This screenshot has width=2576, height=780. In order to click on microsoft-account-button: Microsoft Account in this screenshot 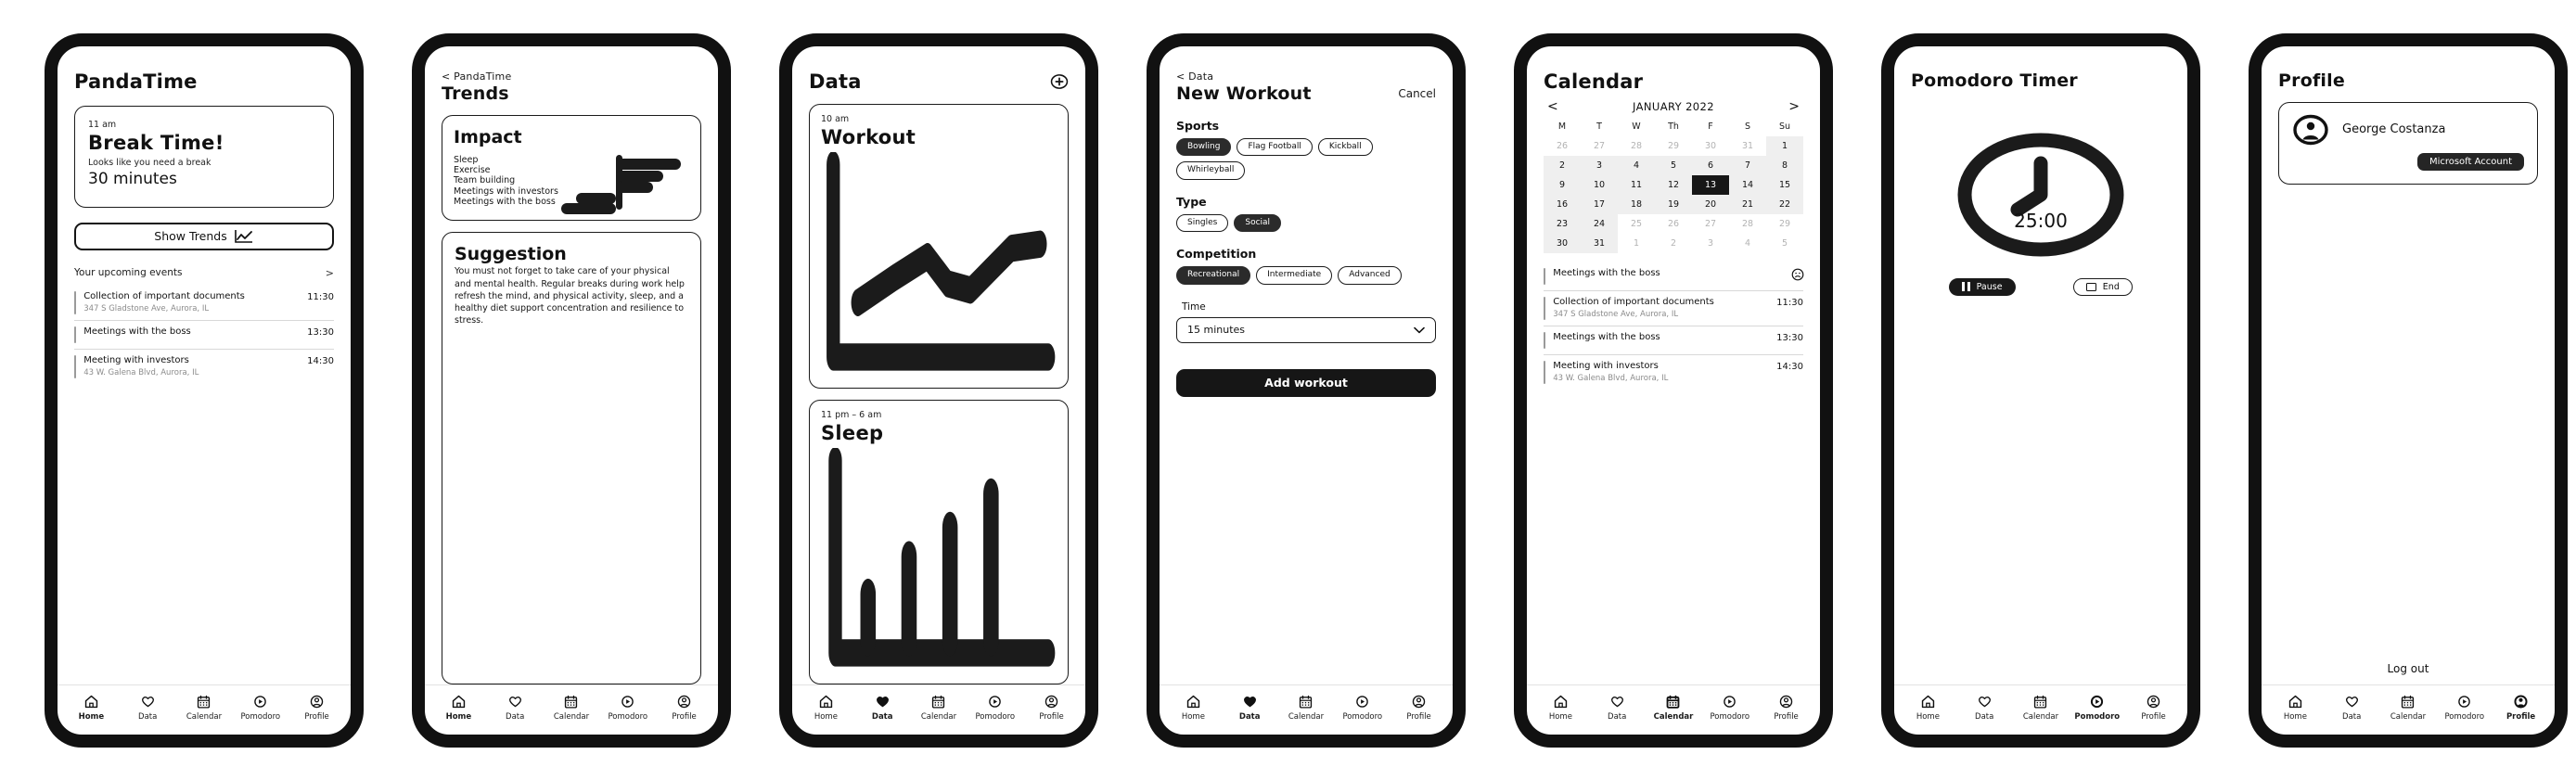, I will do `click(2470, 161)`.